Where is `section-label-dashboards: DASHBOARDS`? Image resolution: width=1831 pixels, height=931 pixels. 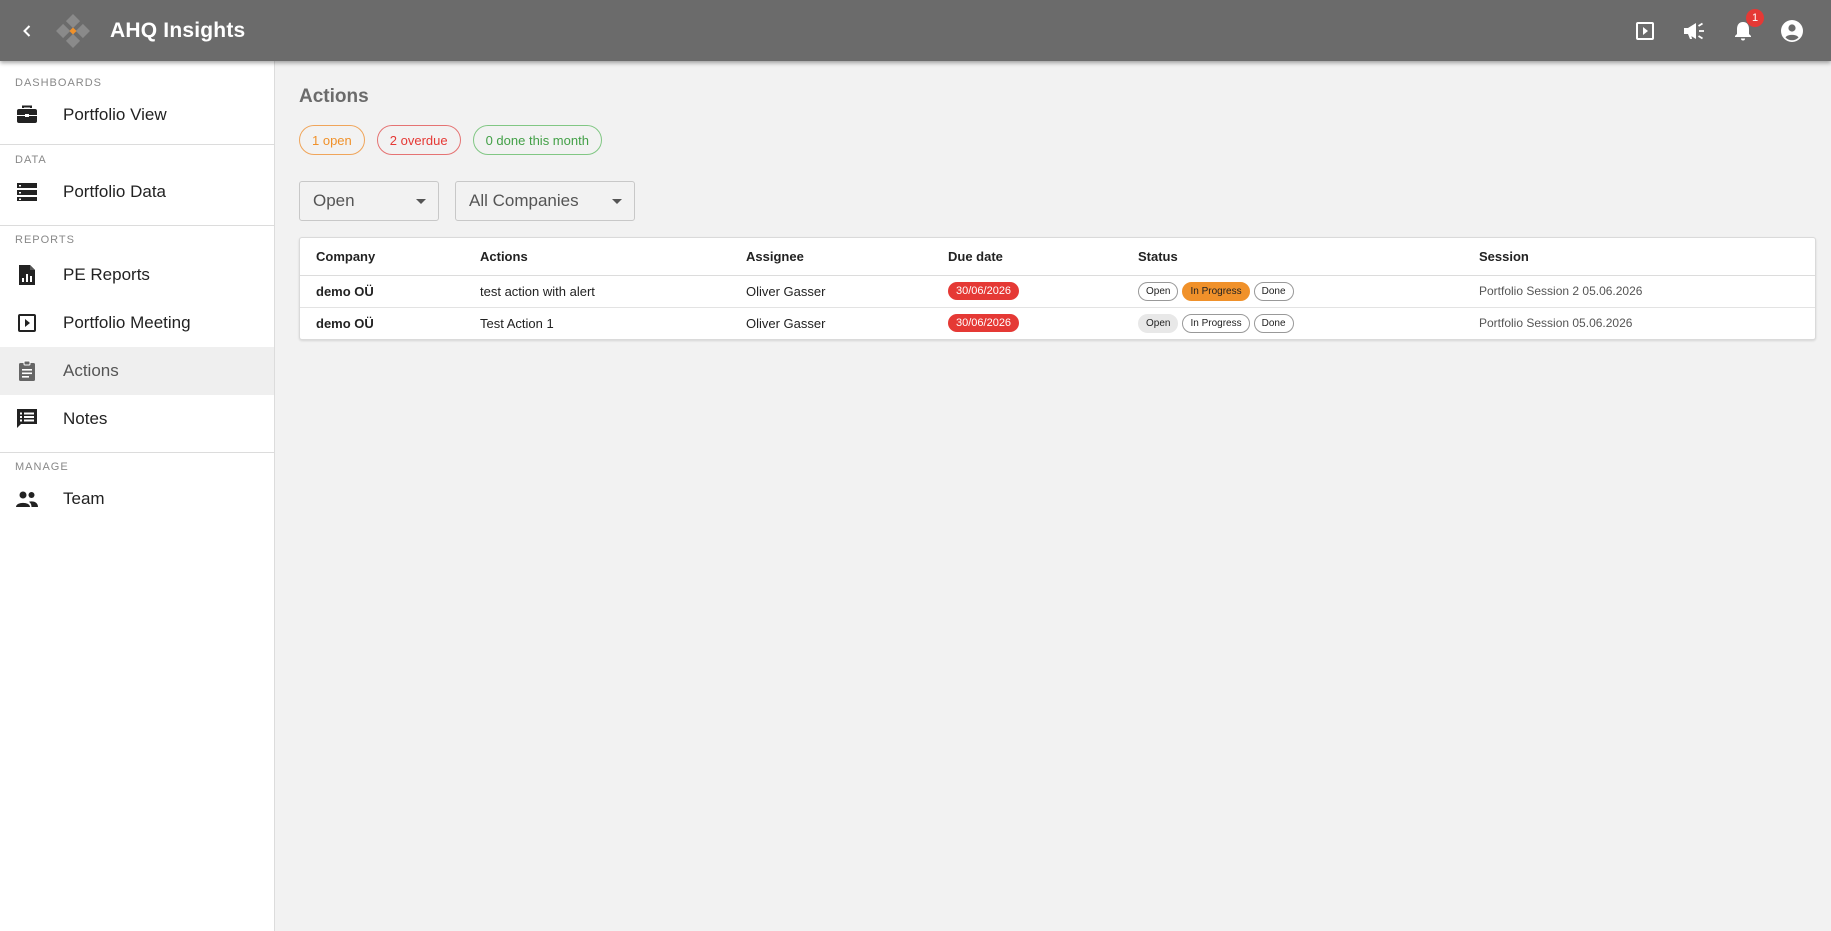
section-label-dashboards: DASHBOARDS is located at coordinates (59, 83).